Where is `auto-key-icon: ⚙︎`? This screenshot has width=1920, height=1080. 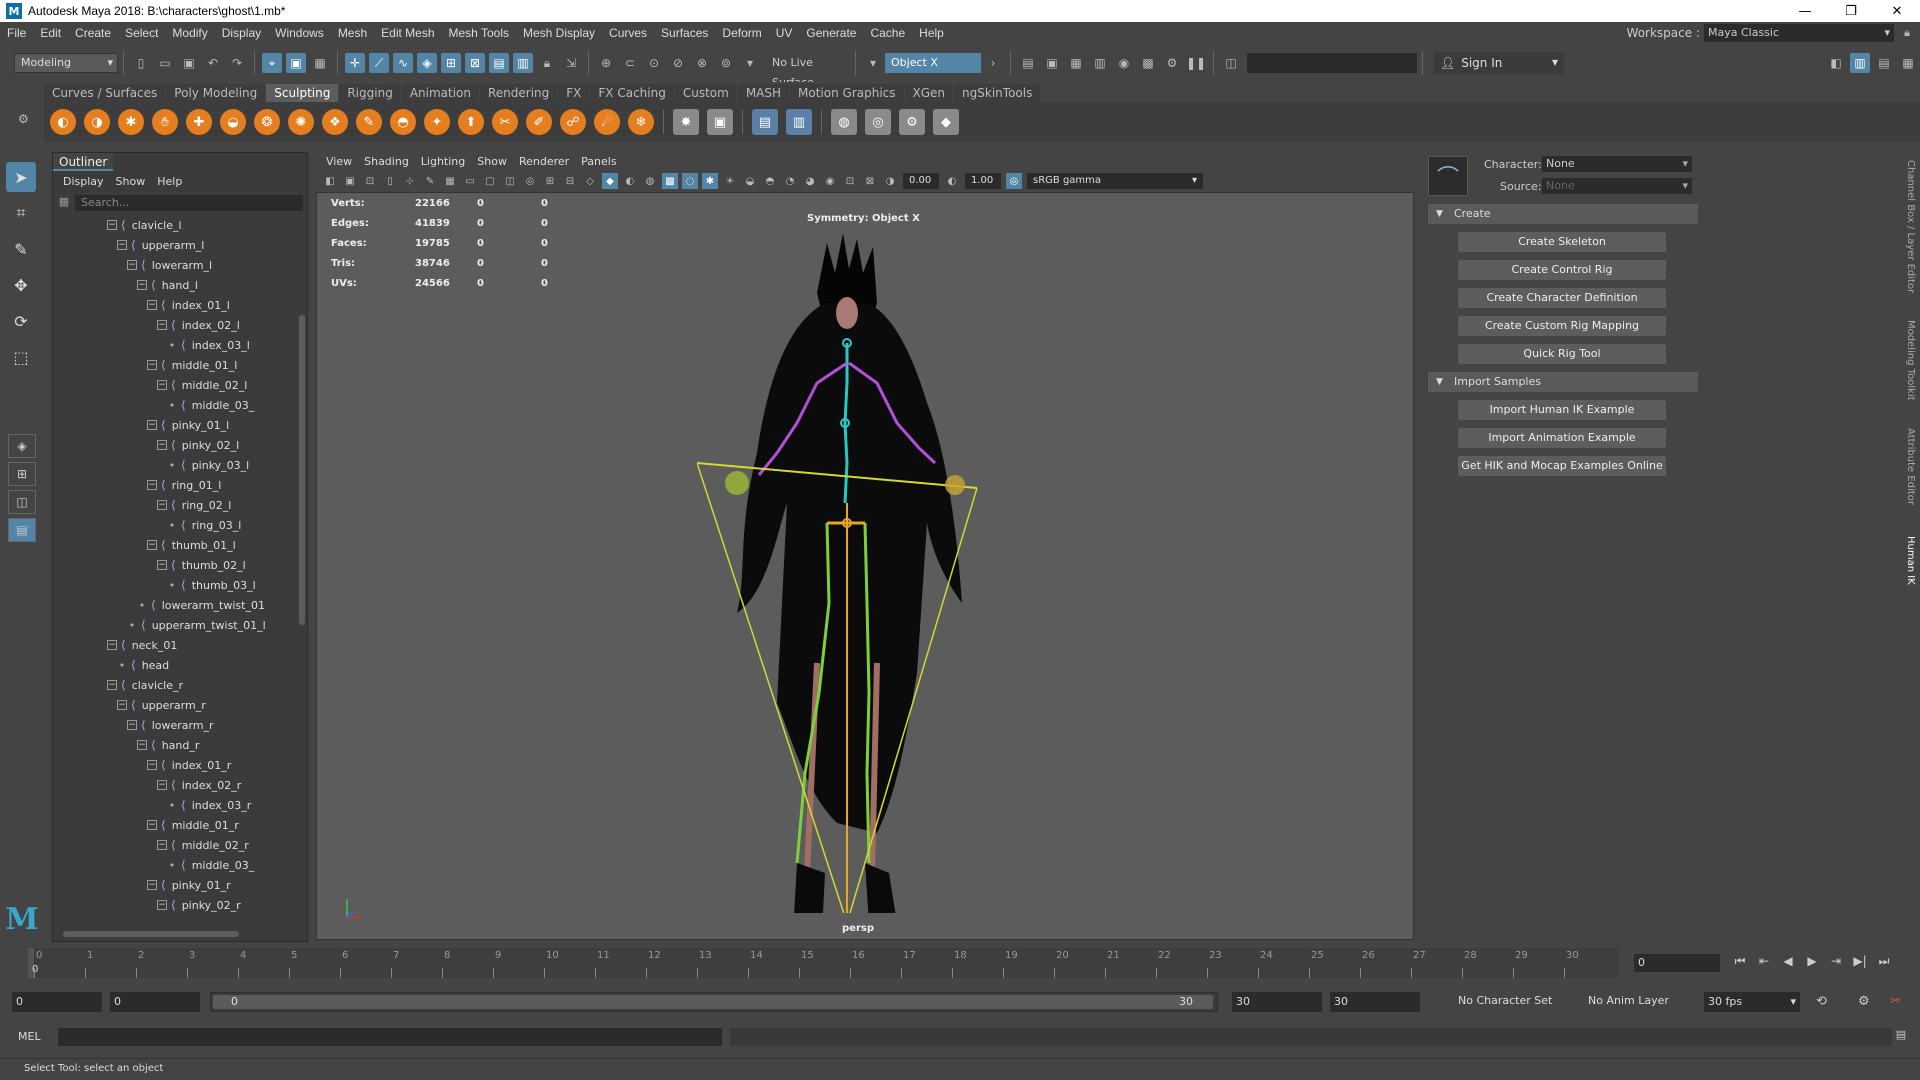 auto-key-icon: ⚙︎ is located at coordinates (1864, 1001).